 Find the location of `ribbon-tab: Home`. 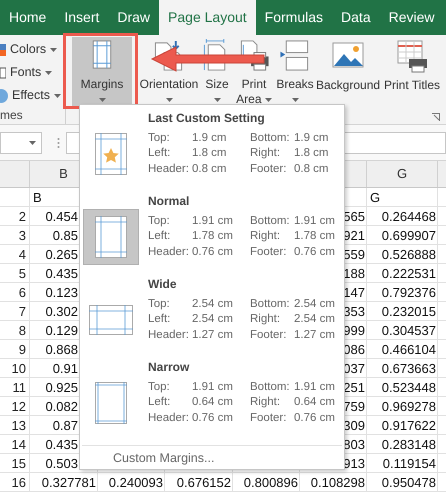

ribbon-tab: Home is located at coordinates (28, 17).